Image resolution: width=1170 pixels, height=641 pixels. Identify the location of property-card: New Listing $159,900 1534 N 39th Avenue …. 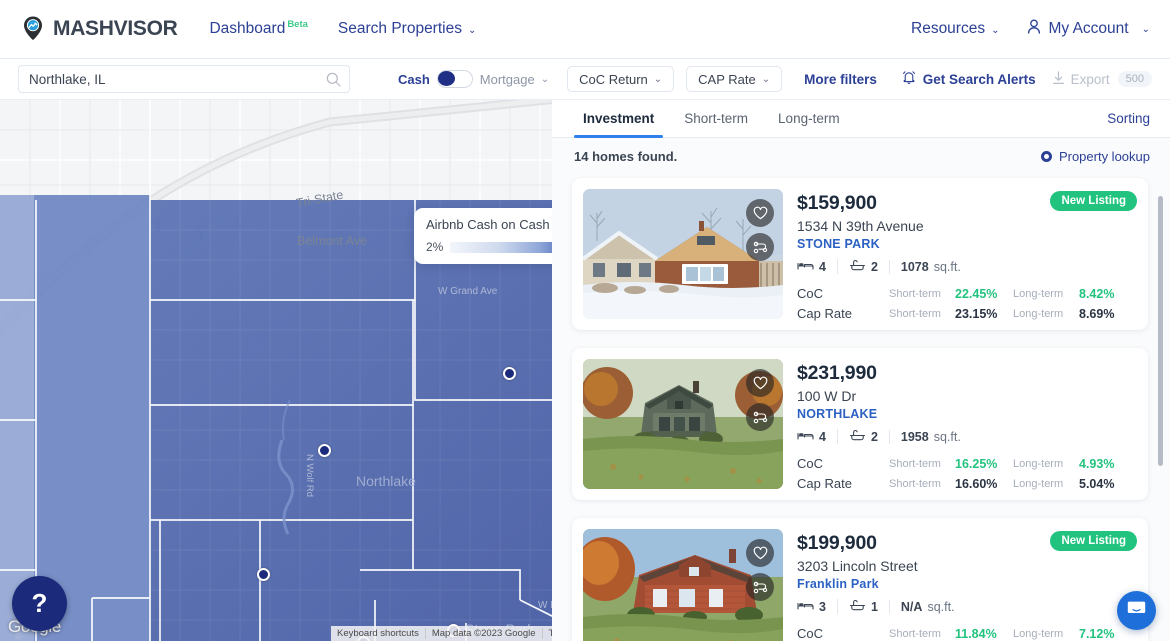
(860, 254).